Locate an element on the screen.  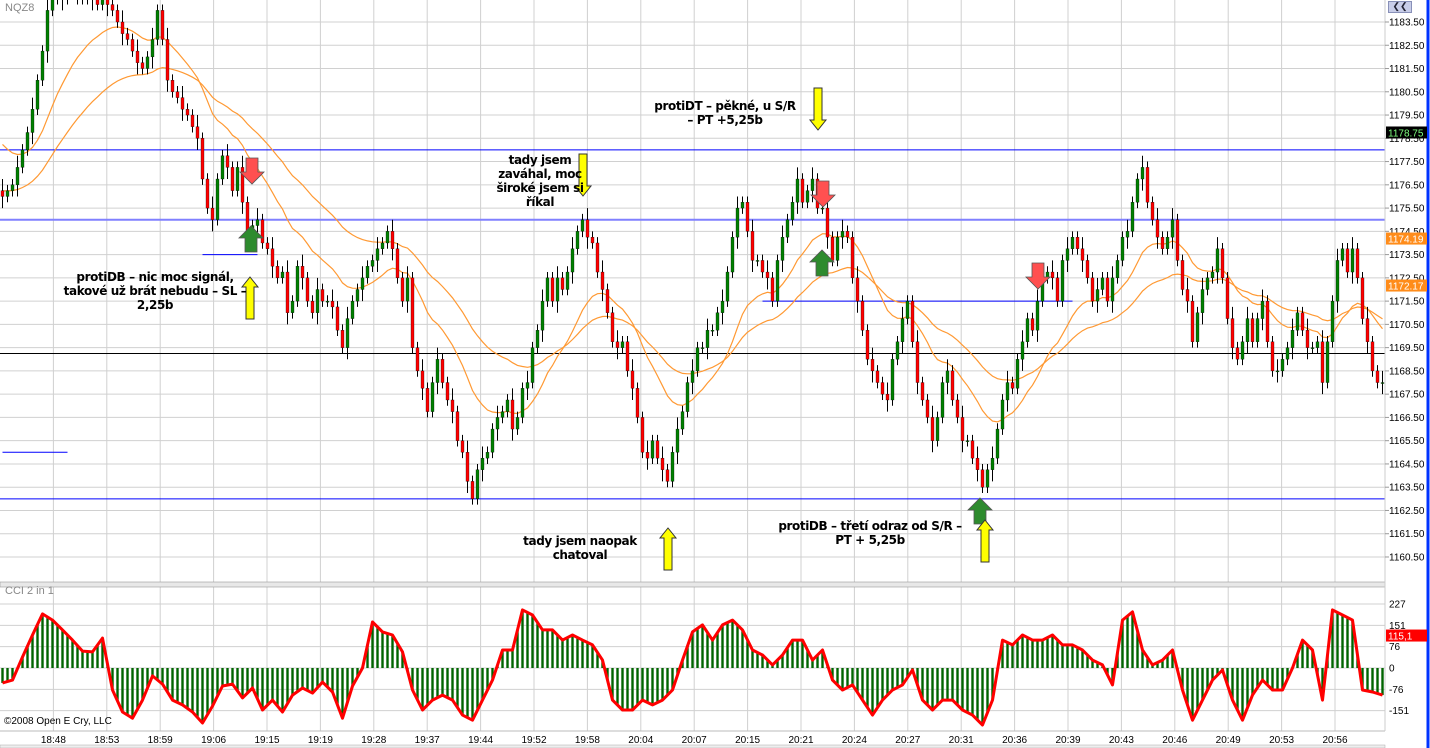
price-tick-label: 1176.50 is located at coordinates (1407, 185).